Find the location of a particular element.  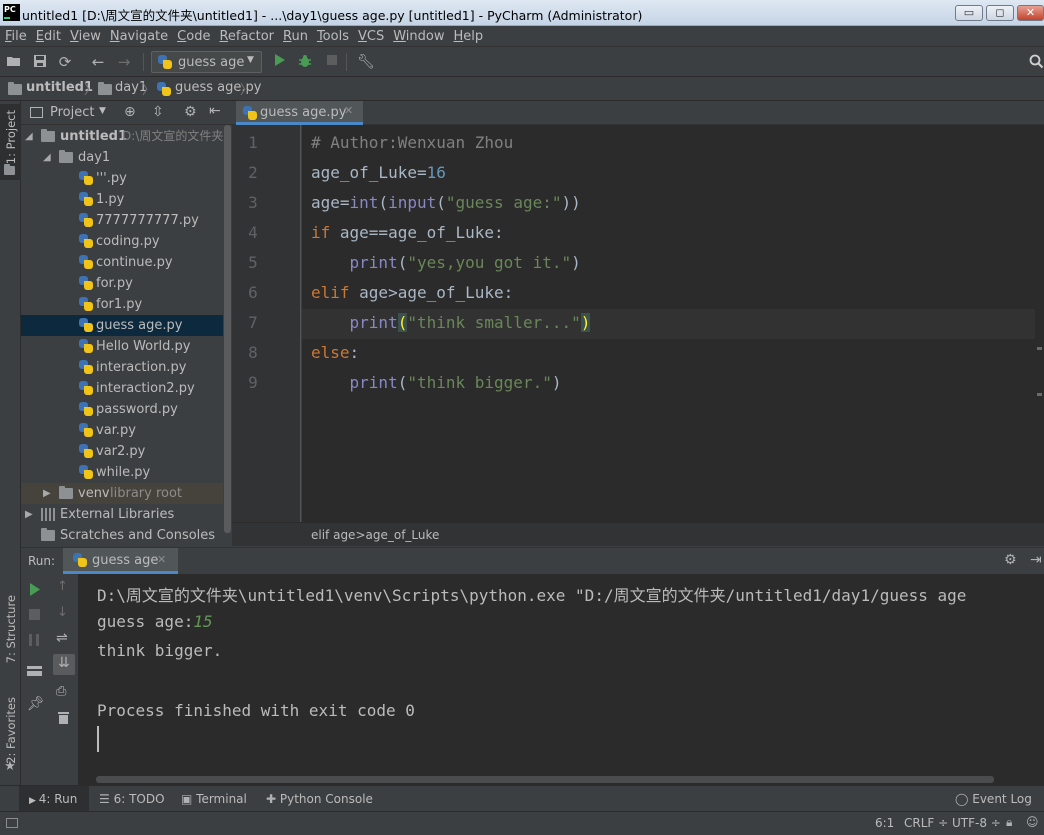

breadcrumb-project: untitled1 is located at coordinates (59, 87).